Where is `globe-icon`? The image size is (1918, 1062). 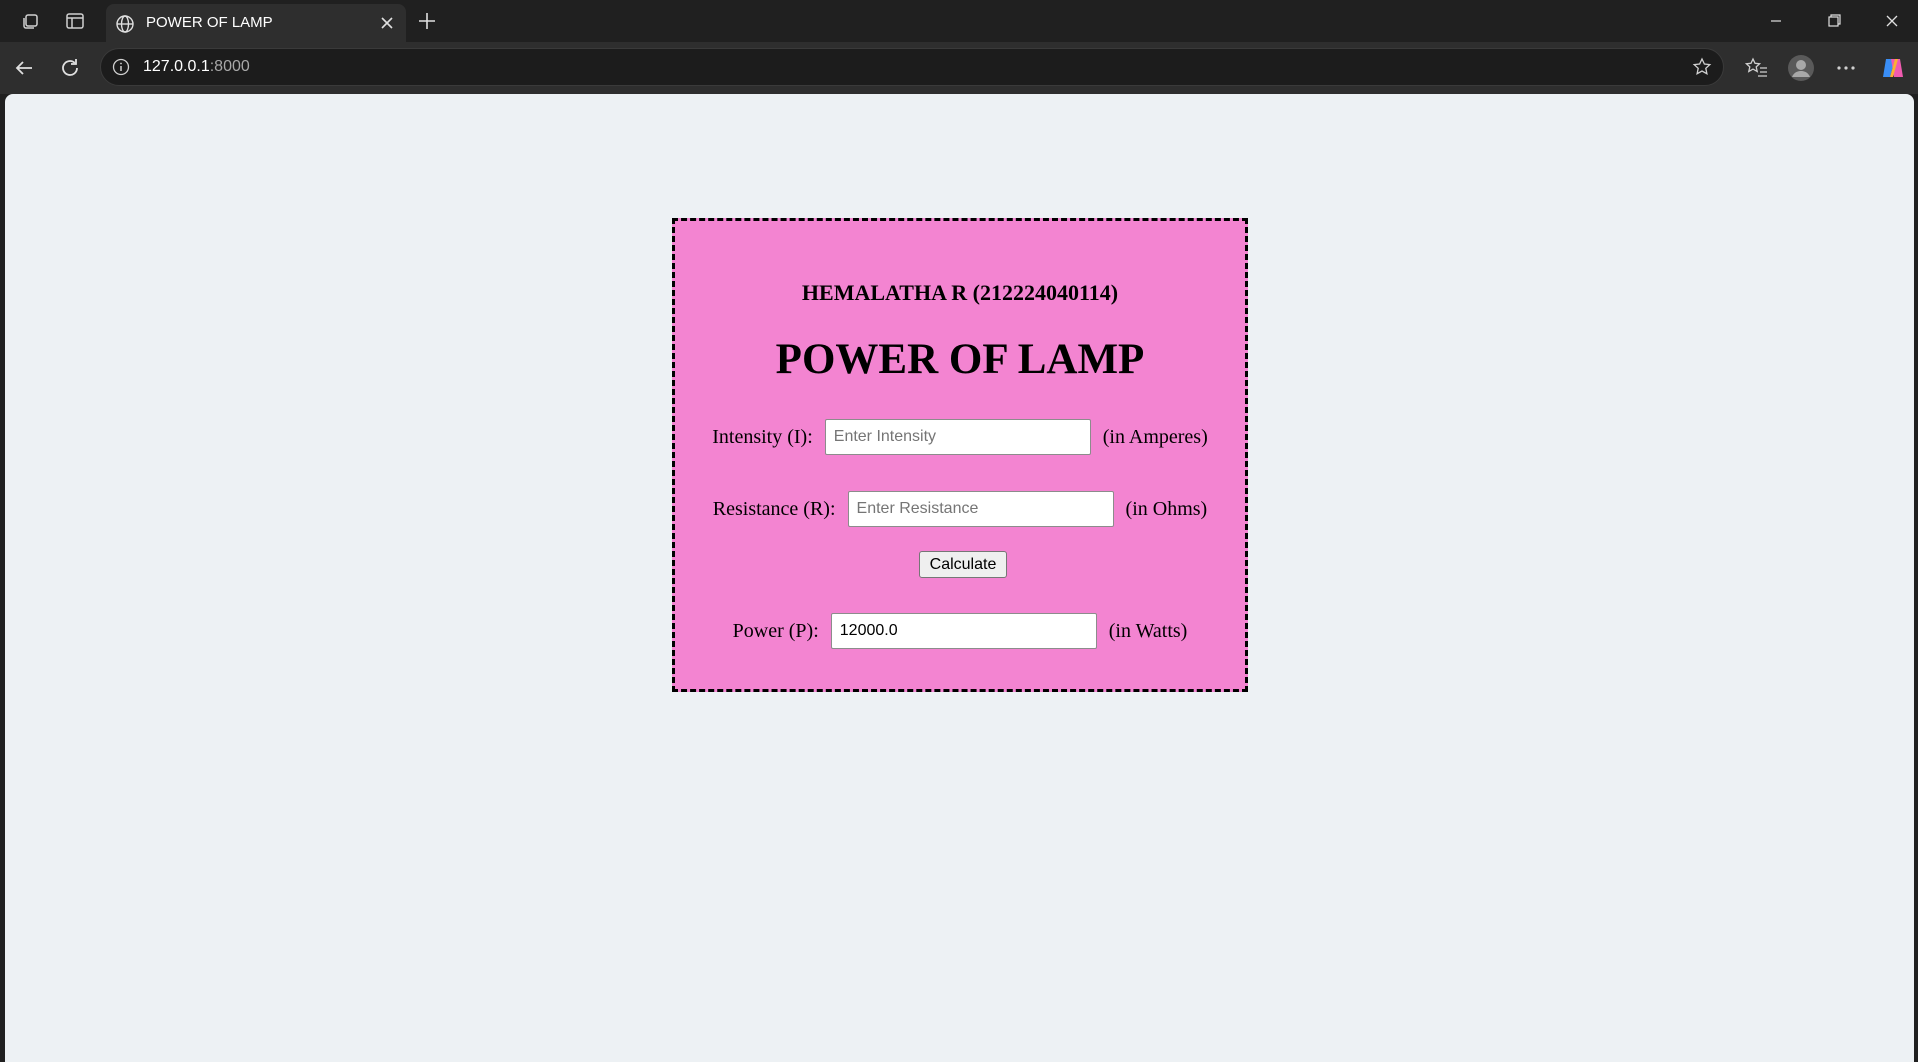 globe-icon is located at coordinates (125, 24).